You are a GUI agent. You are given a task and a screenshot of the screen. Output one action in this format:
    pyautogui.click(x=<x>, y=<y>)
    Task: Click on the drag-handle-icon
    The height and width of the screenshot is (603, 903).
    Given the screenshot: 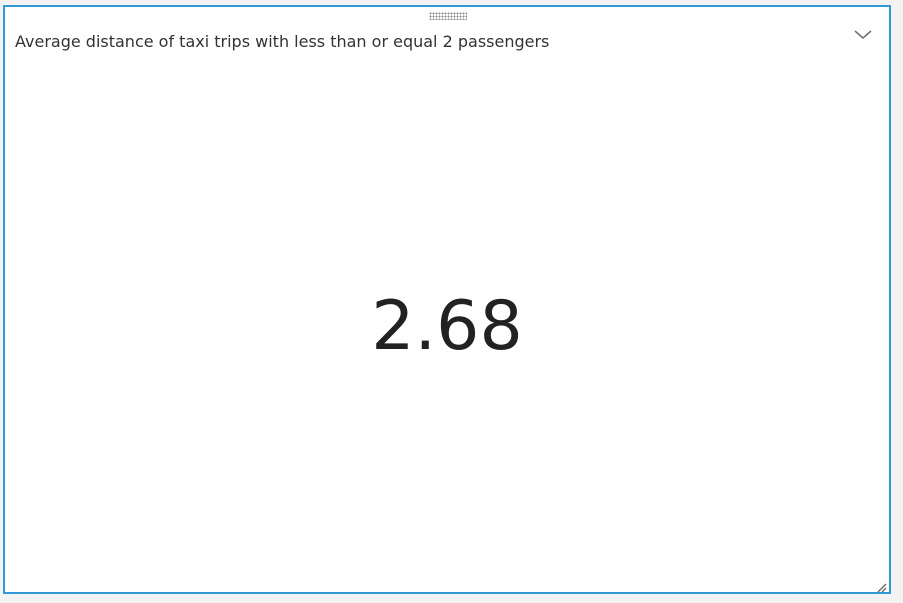 What is the action you would take?
    pyautogui.click(x=448, y=16)
    